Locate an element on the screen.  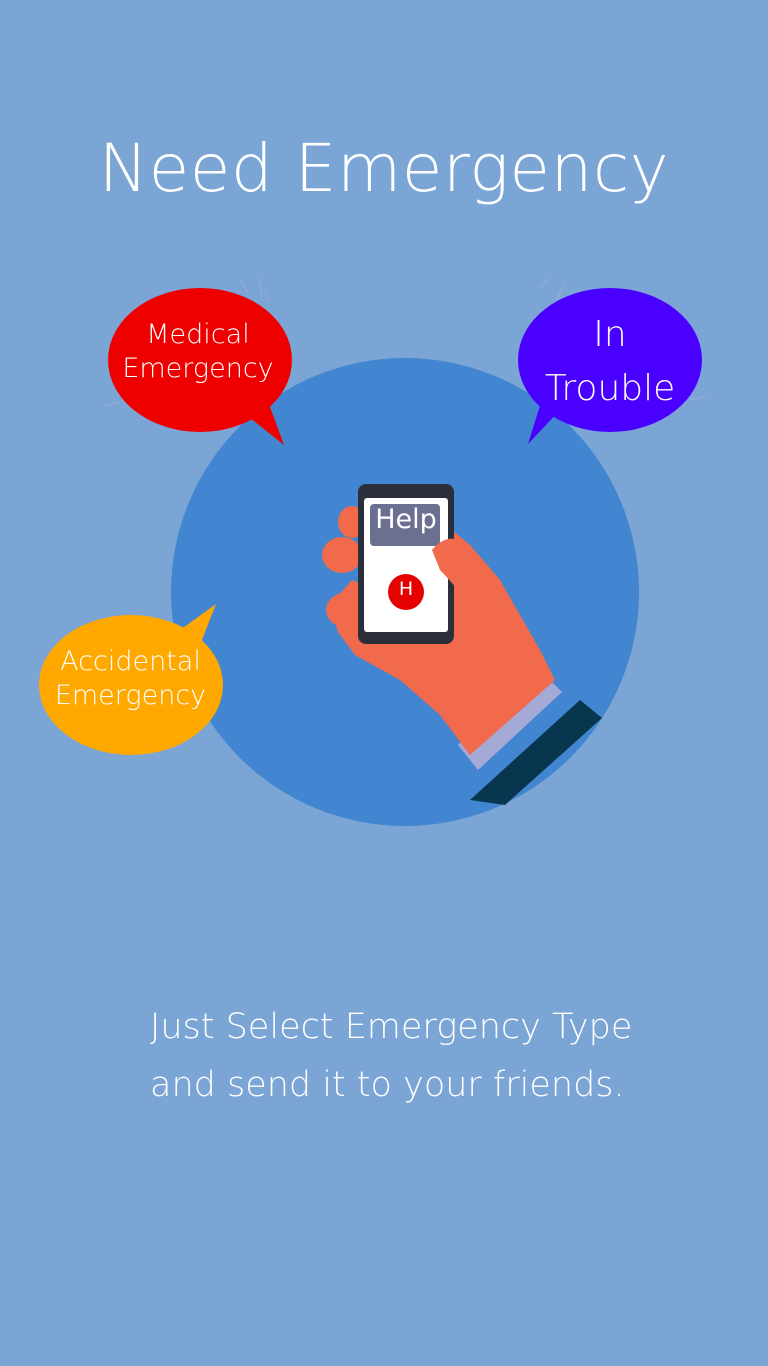
trouble-line-2: Trouble is located at coordinates (610, 388).